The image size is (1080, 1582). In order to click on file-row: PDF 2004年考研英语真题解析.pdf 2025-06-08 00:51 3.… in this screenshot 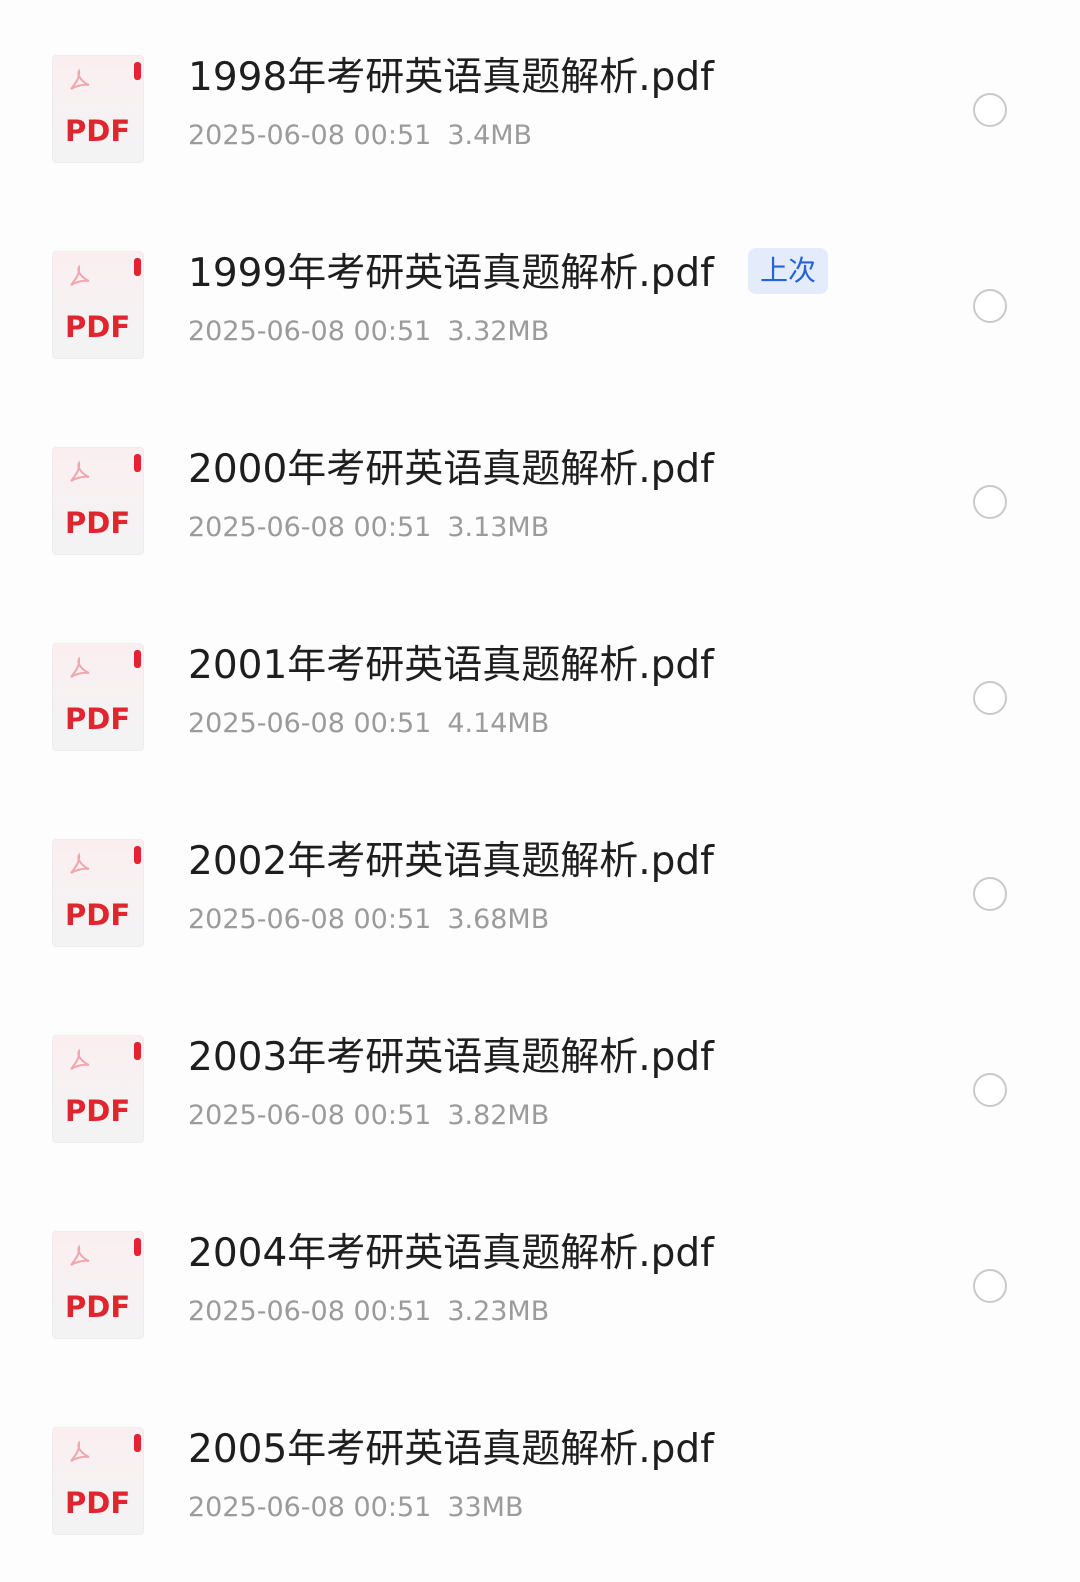, I will do `click(540, 1274)`.